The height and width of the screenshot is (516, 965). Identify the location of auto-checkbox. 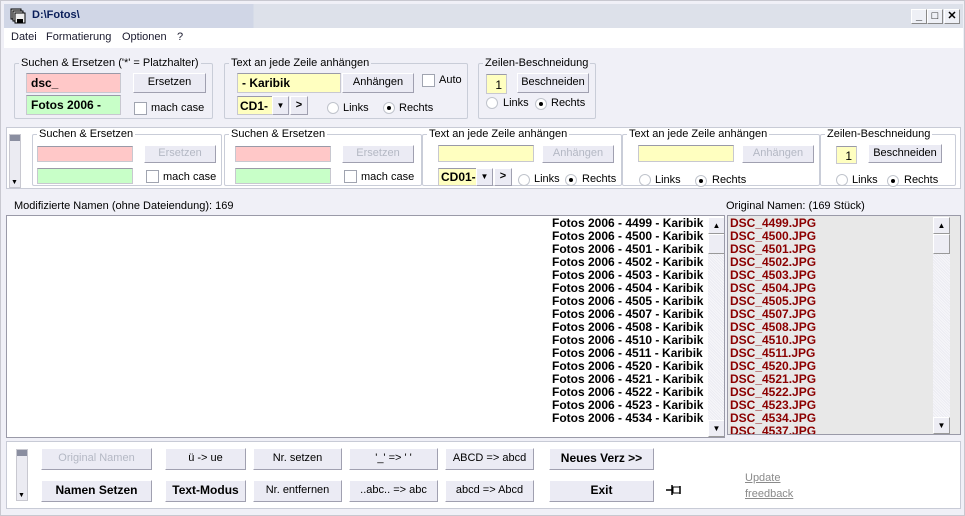
(428, 80).